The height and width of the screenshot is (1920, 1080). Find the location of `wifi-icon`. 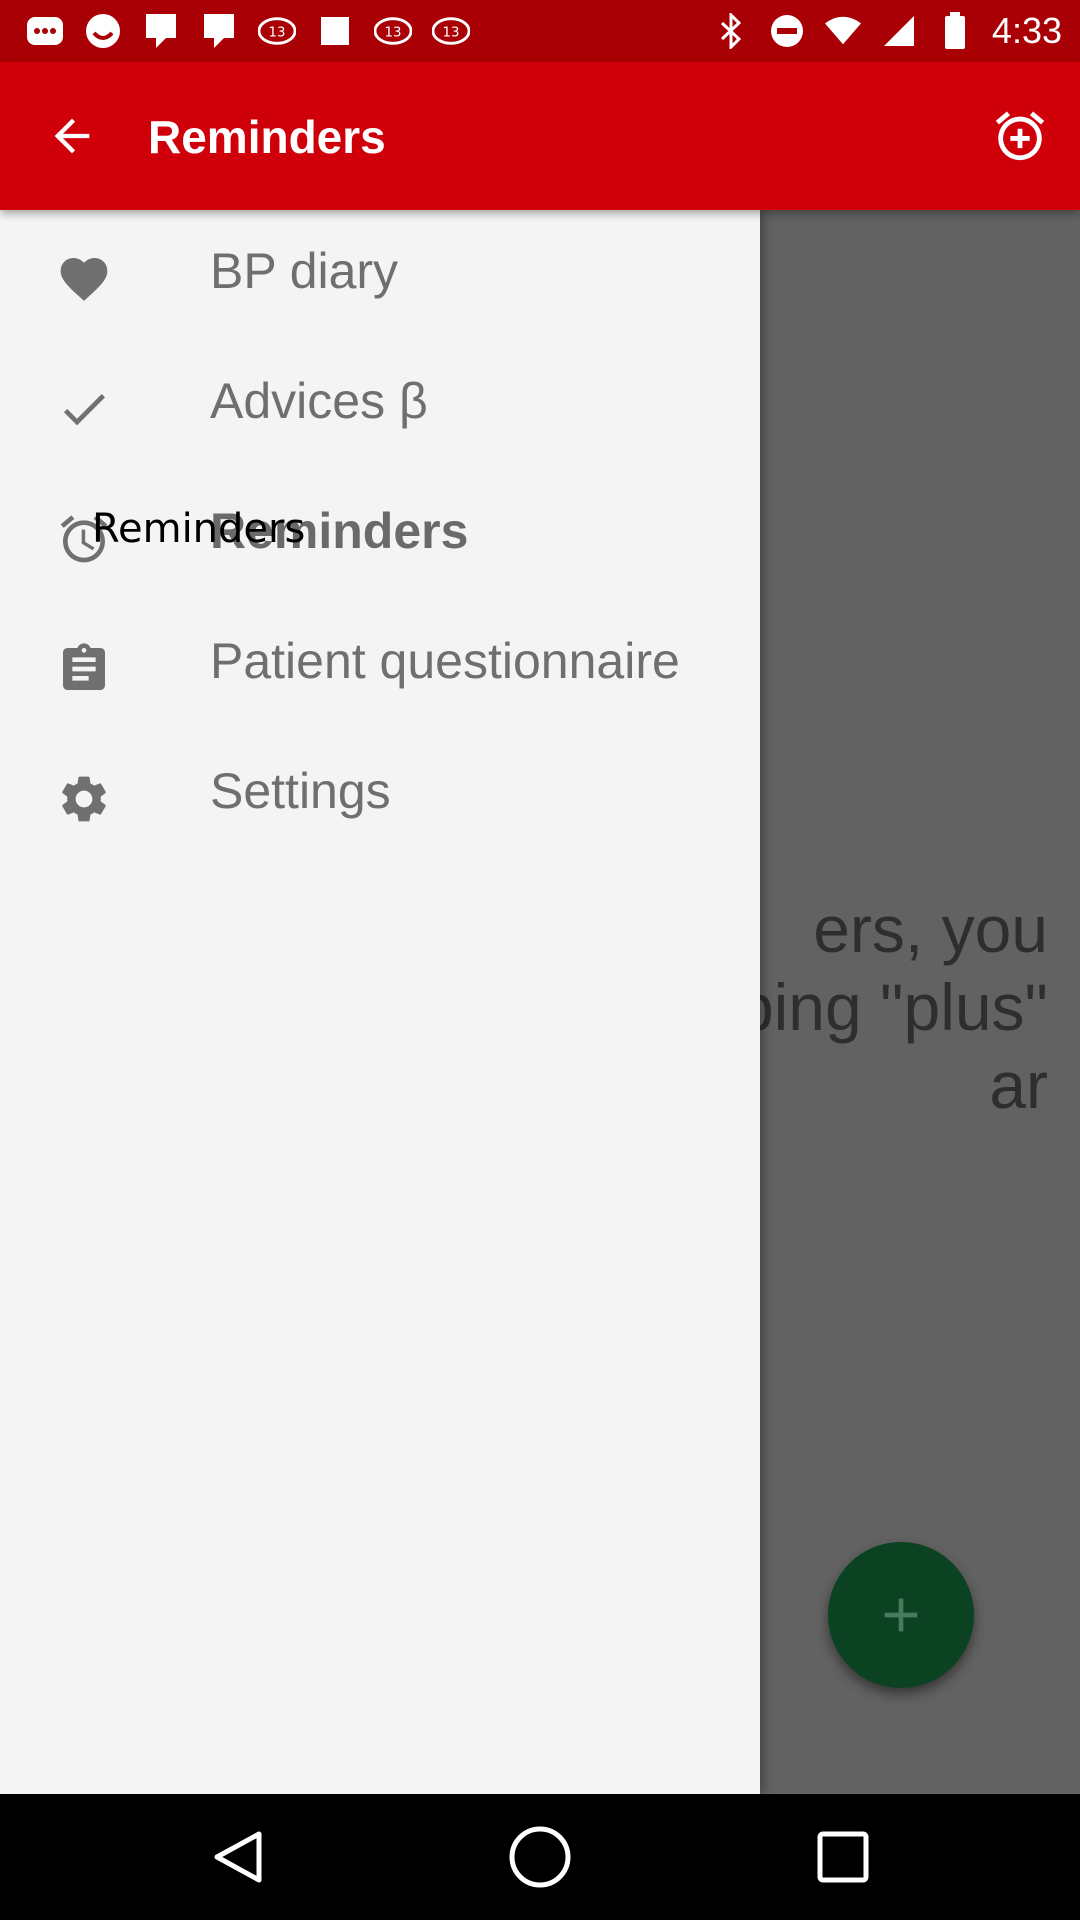

wifi-icon is located at coordinates (843, 31).